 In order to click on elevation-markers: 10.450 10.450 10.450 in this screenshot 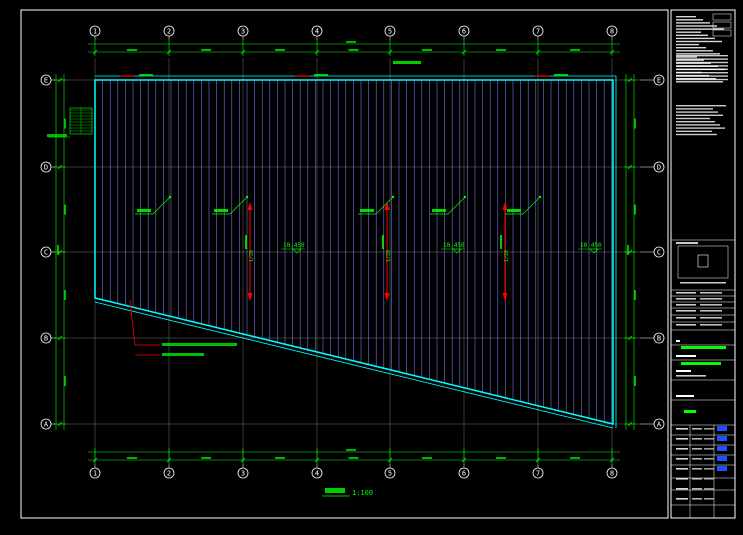, I will do `click(441, 248)`.